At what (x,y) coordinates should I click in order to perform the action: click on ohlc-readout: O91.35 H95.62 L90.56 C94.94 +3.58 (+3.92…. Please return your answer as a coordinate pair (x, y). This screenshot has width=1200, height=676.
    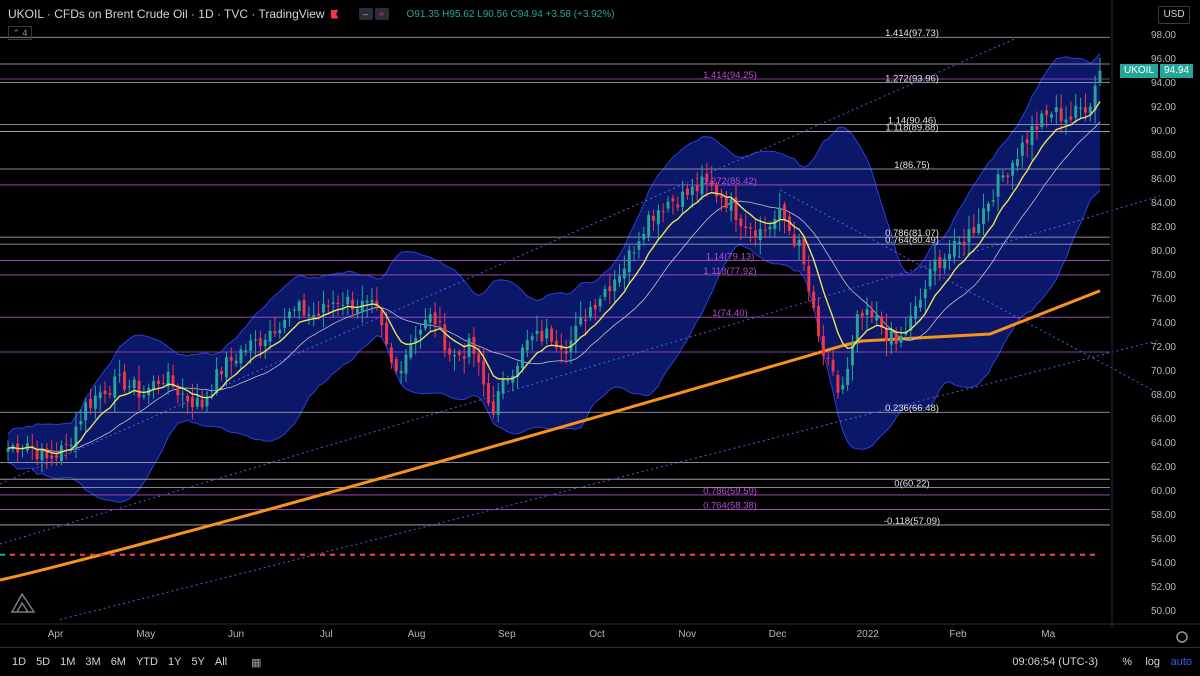
    Looking at the image, I should click on (511, 14).